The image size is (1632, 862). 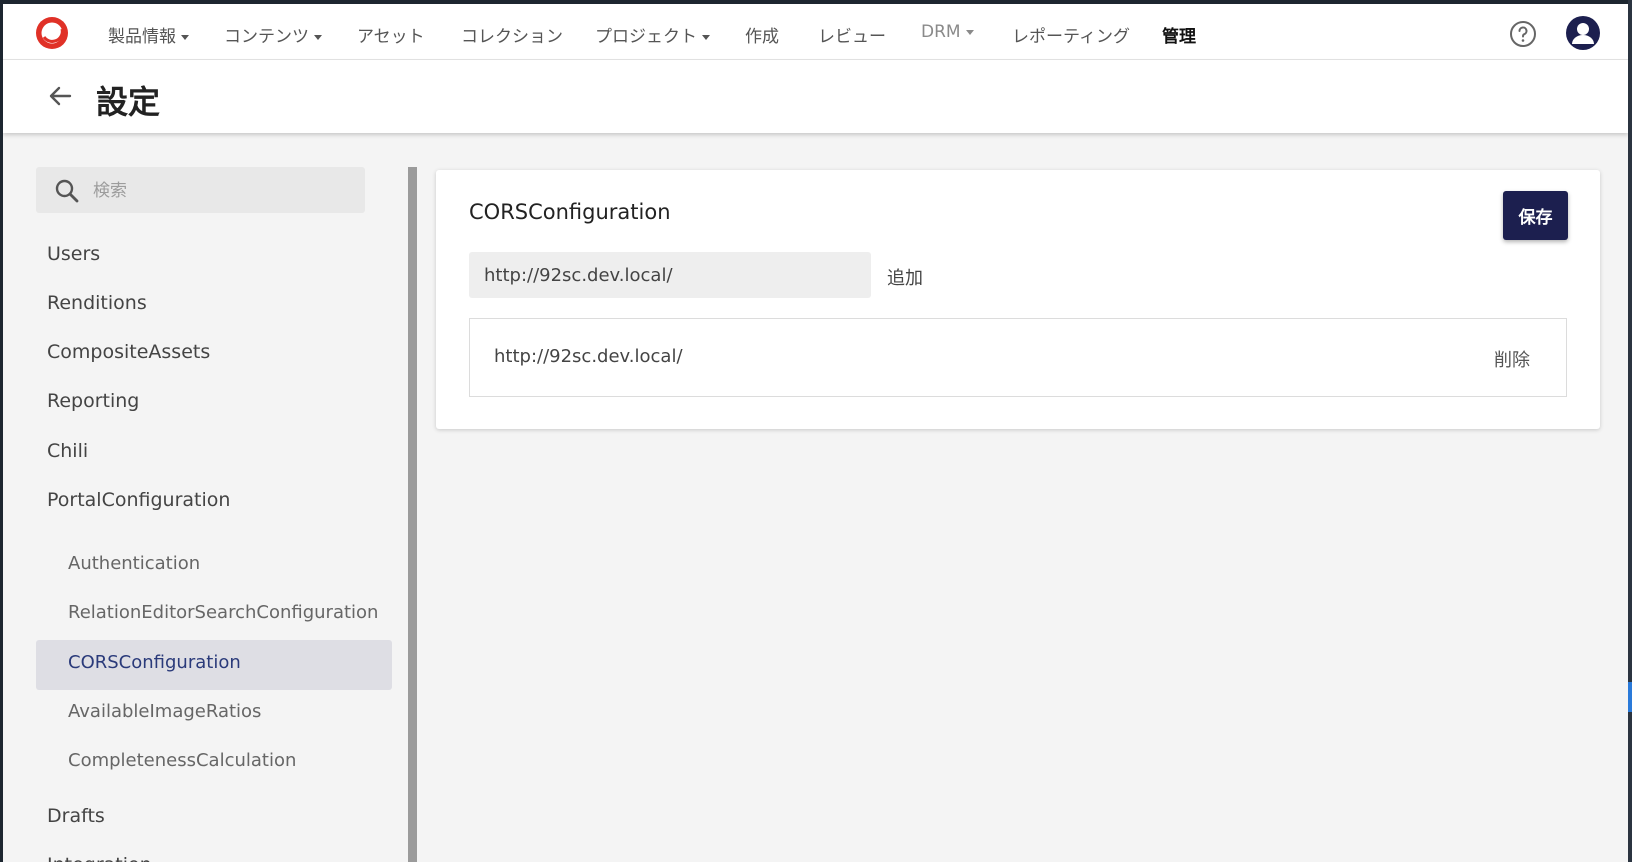 What do you see at coordinates (138, 500) in the screenshot?
I see `sidebar-item-portalconfiguration: PortalConfiguration` at bounding box center [138, 500].